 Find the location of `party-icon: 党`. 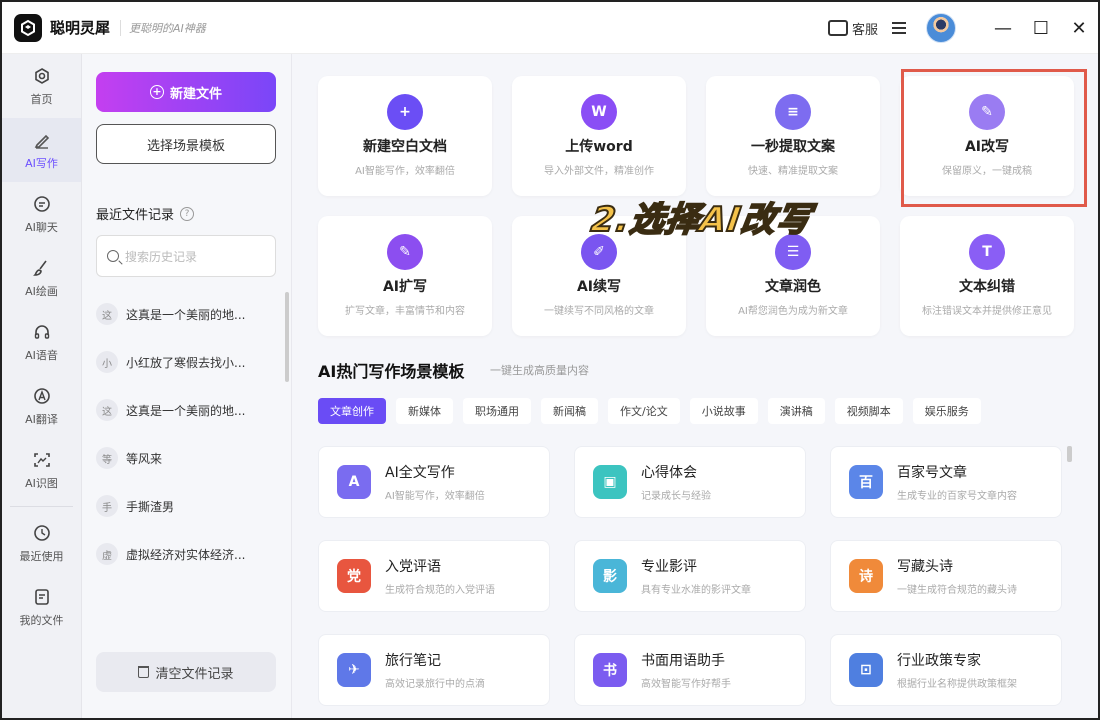

party-icon: 党 is located at coordinates (354, 576).